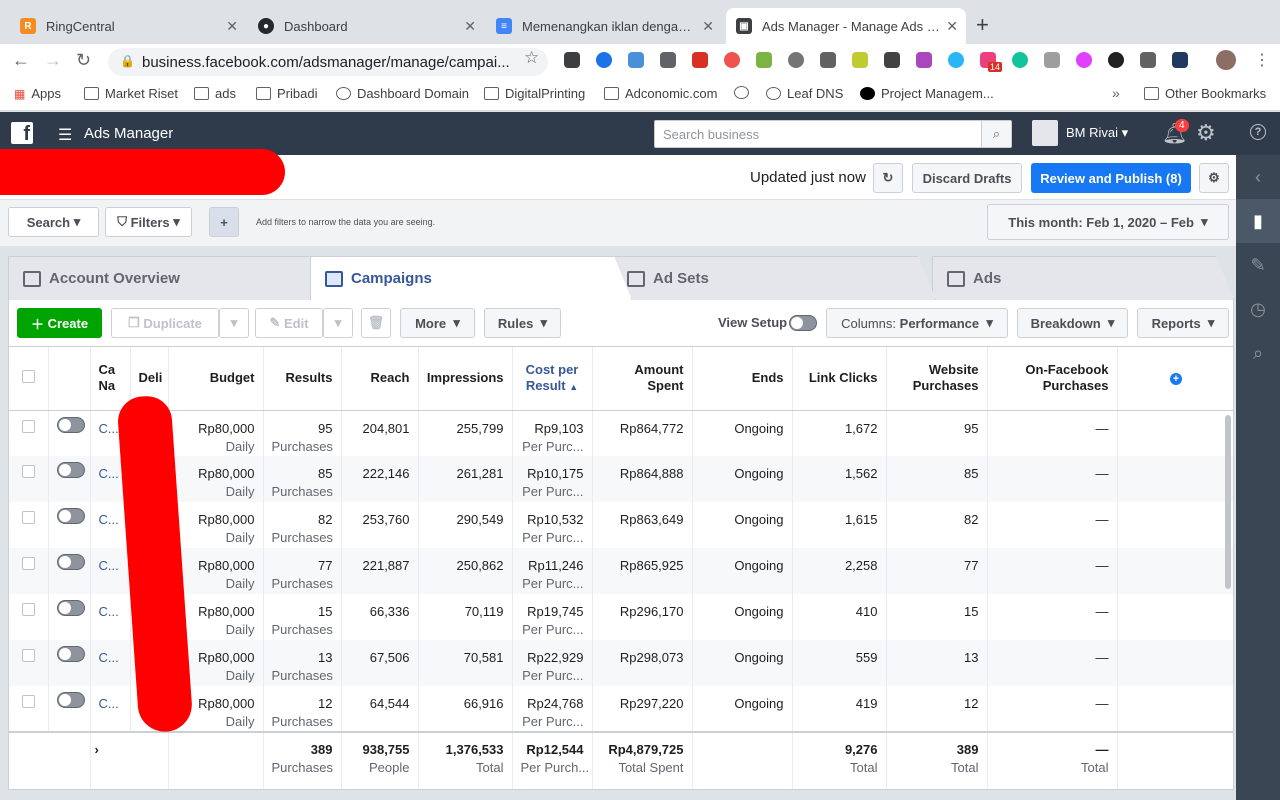 This screenshot has width=1280, height=800. Describe the element at coordinates (169, 278) in the screenshot. I see `tab-account-overview: Account Overview` at that location.